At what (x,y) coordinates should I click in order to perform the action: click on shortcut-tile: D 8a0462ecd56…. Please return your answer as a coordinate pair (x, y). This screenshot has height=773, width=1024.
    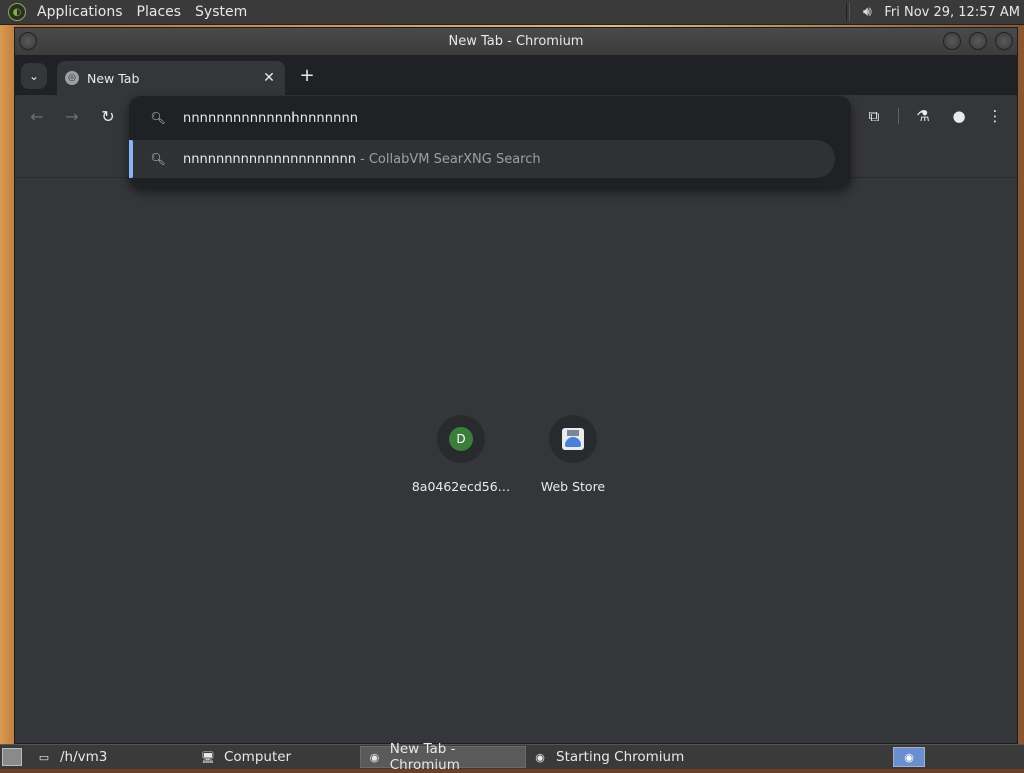
    Looking at the image, I should click on (461, 460).